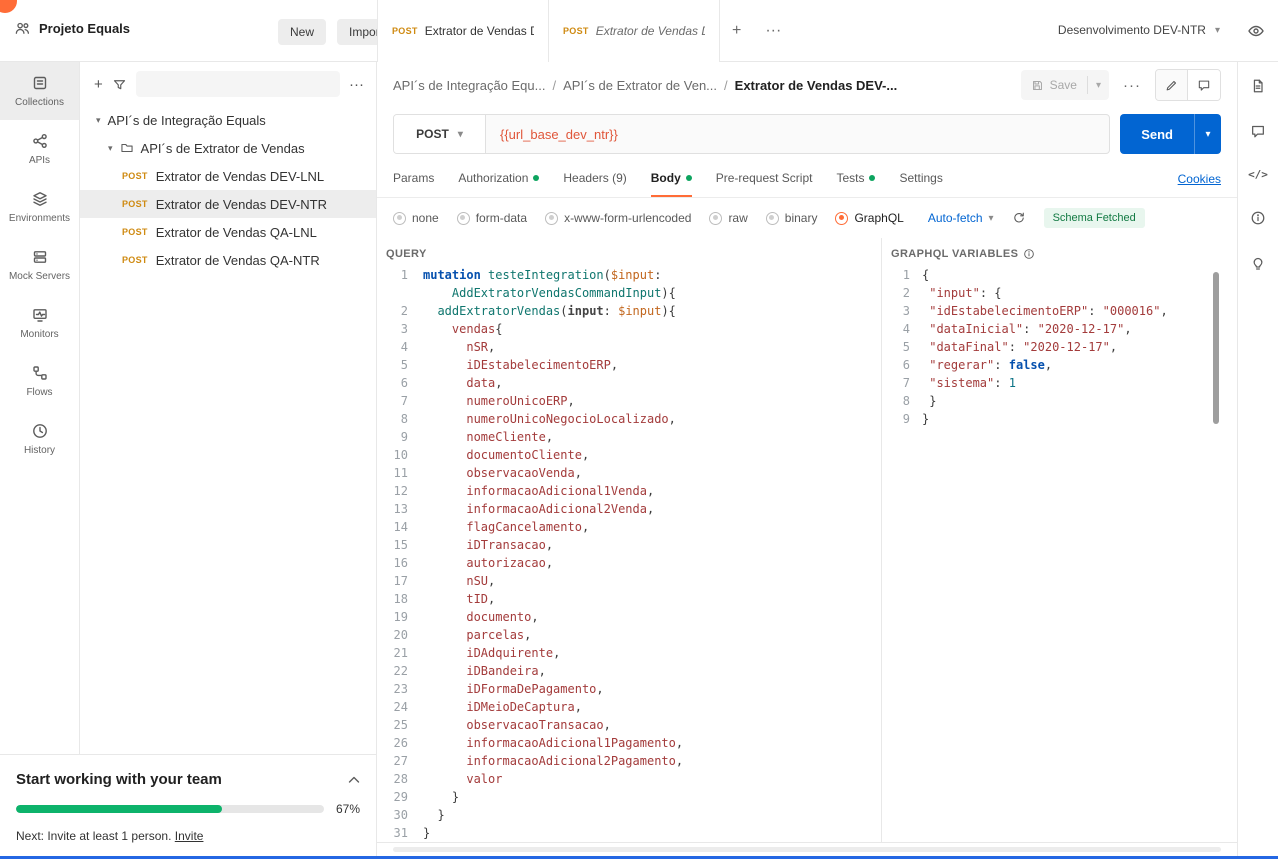 The width and height of the screenshot is (1278, 859). What do you see at coordinates (400, 761) in the screenshot?
I see `line-number: 27` at bounding box center [400, 761].